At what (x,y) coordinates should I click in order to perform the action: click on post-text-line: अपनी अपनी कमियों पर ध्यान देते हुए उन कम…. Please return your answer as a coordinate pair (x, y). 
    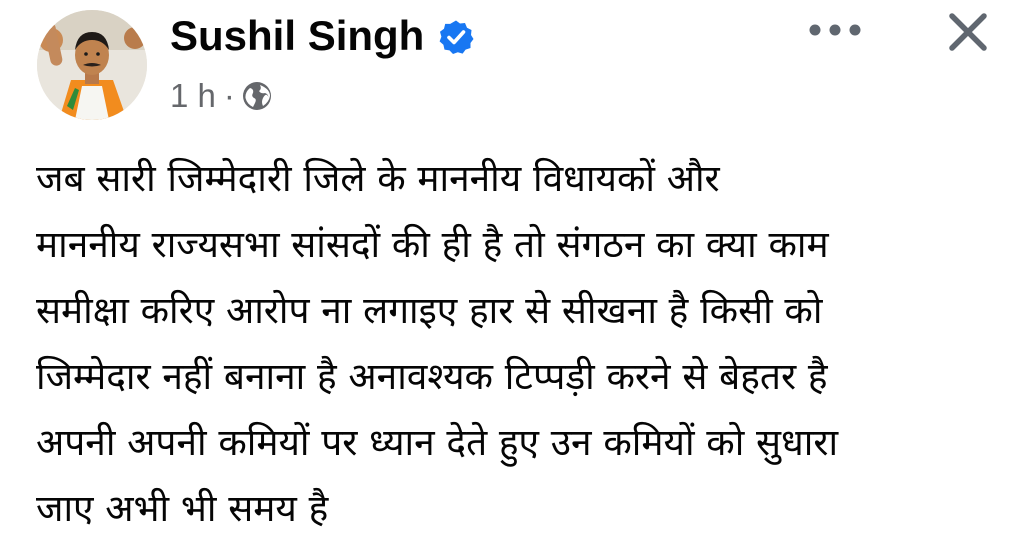
    Looking at the image, I should click on (437, 442).